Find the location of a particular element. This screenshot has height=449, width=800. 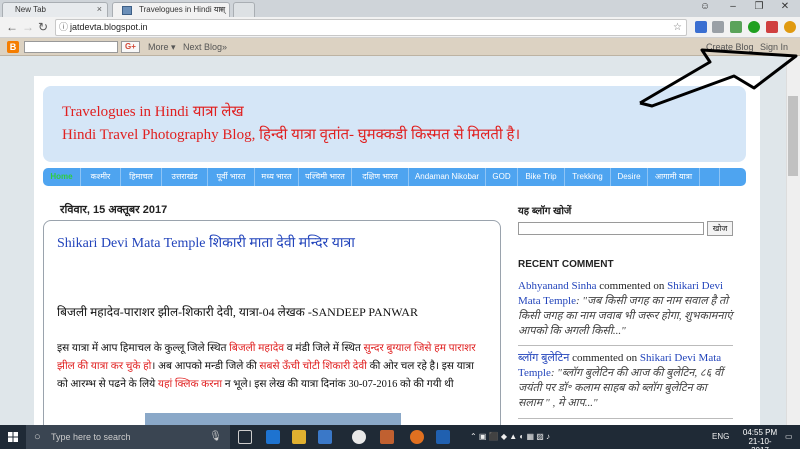

google-search-button: G+ is located at coordinates (130, 47).